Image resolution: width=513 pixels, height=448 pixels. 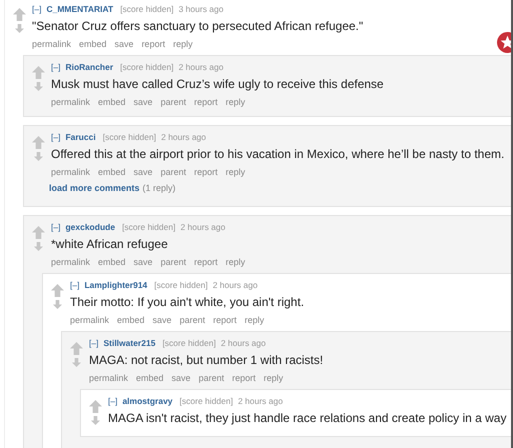 What do you see at coordinates (80, 137) in the screenshot?
I see `author-link: Farucci` at bounding box center [80, 137].